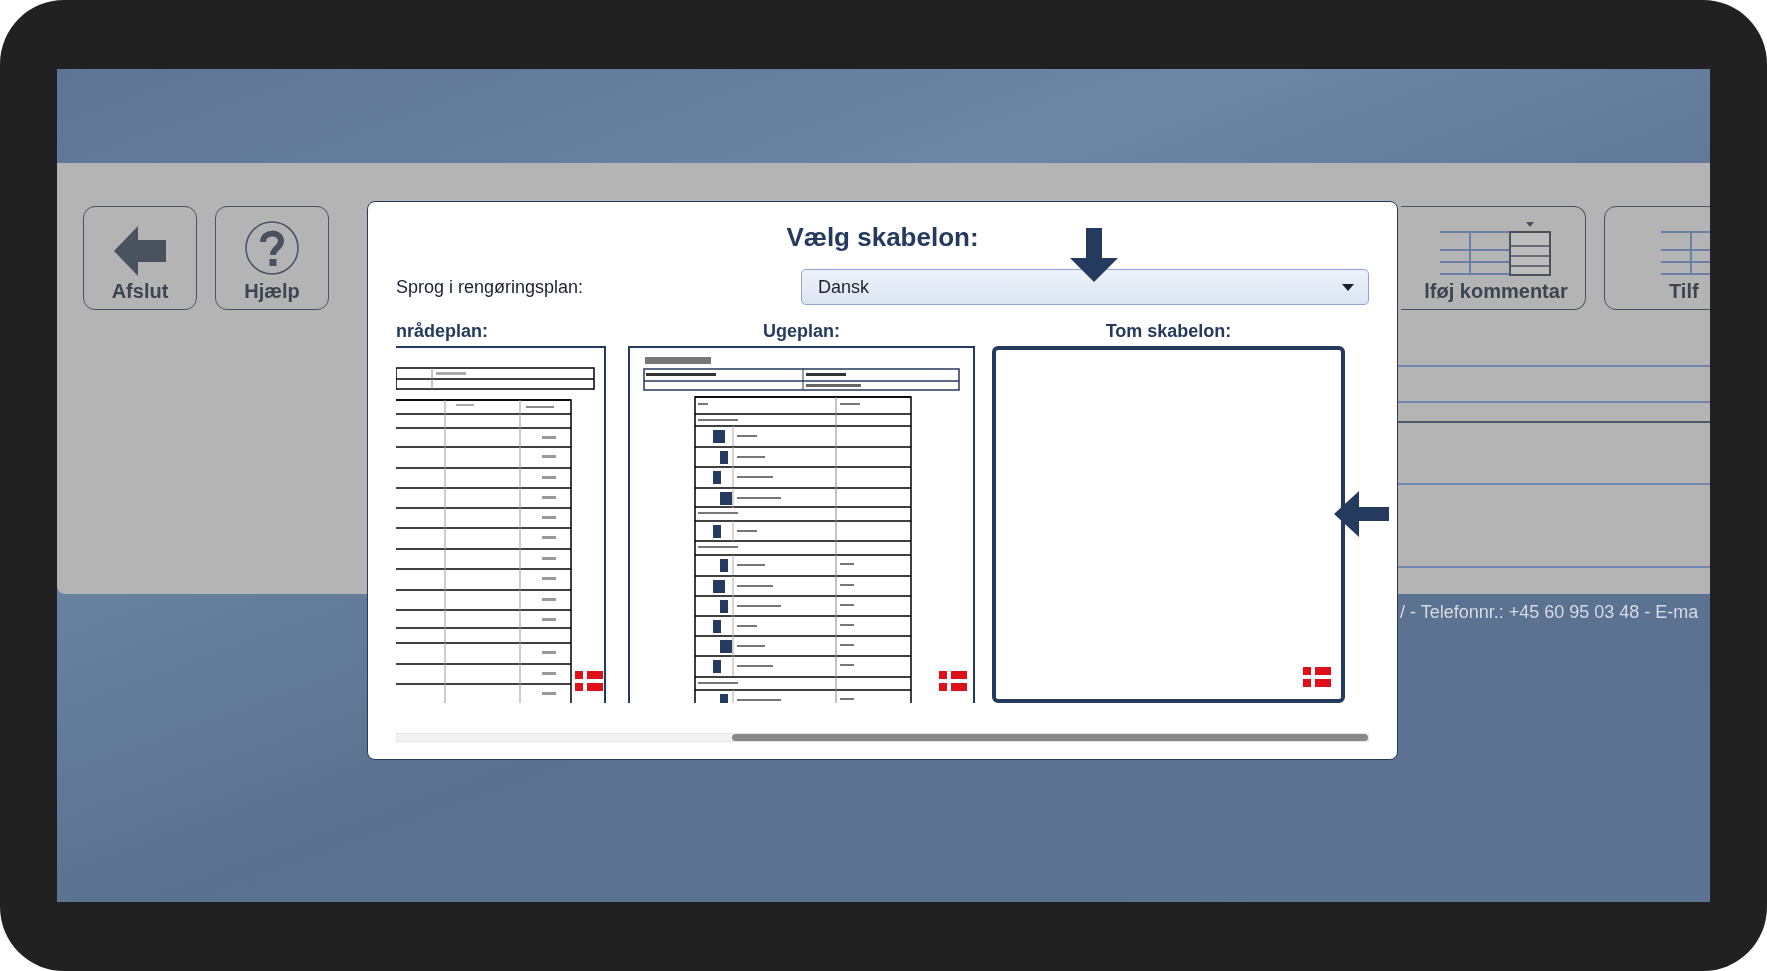 This screenshot has height=971, width=1767. I want to click on add-button: Tilf, so click(1657, 258).